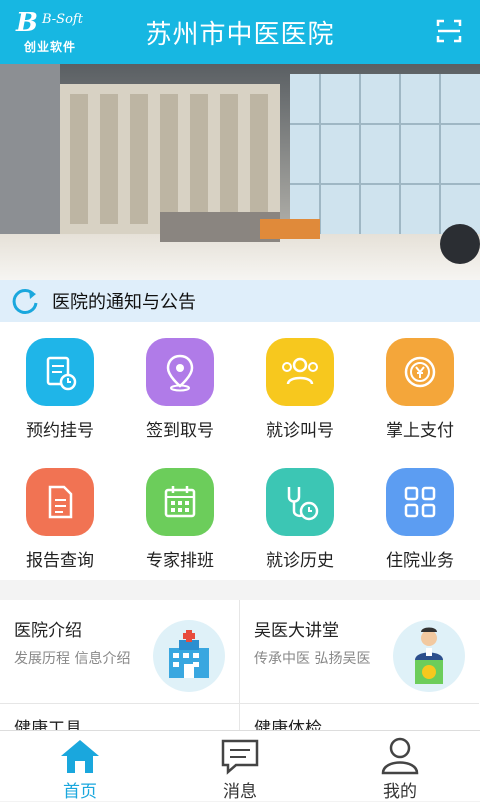 The width and height of the screenshot is (480, 802). I want to click on card-title: 医院介绍, so click(48, 631).